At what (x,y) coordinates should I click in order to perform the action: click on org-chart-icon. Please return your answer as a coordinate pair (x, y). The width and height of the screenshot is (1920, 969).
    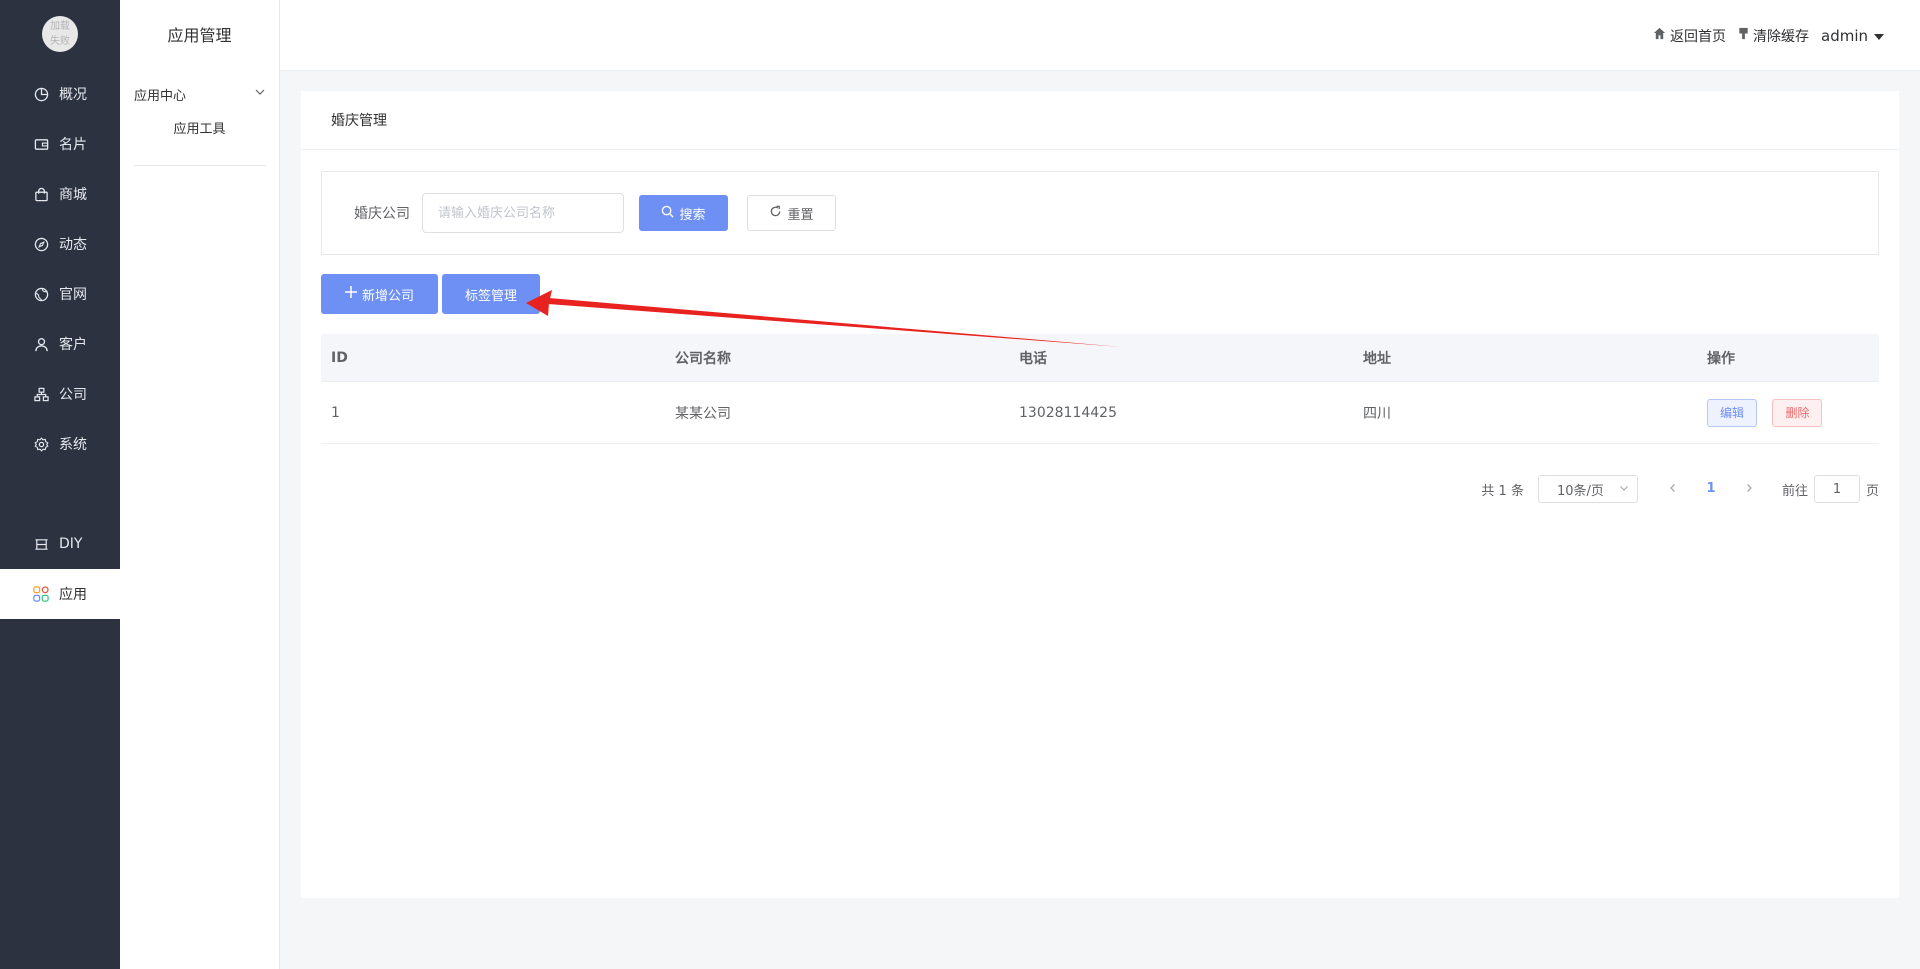
    Looking at the image, I should click on (41, 394).